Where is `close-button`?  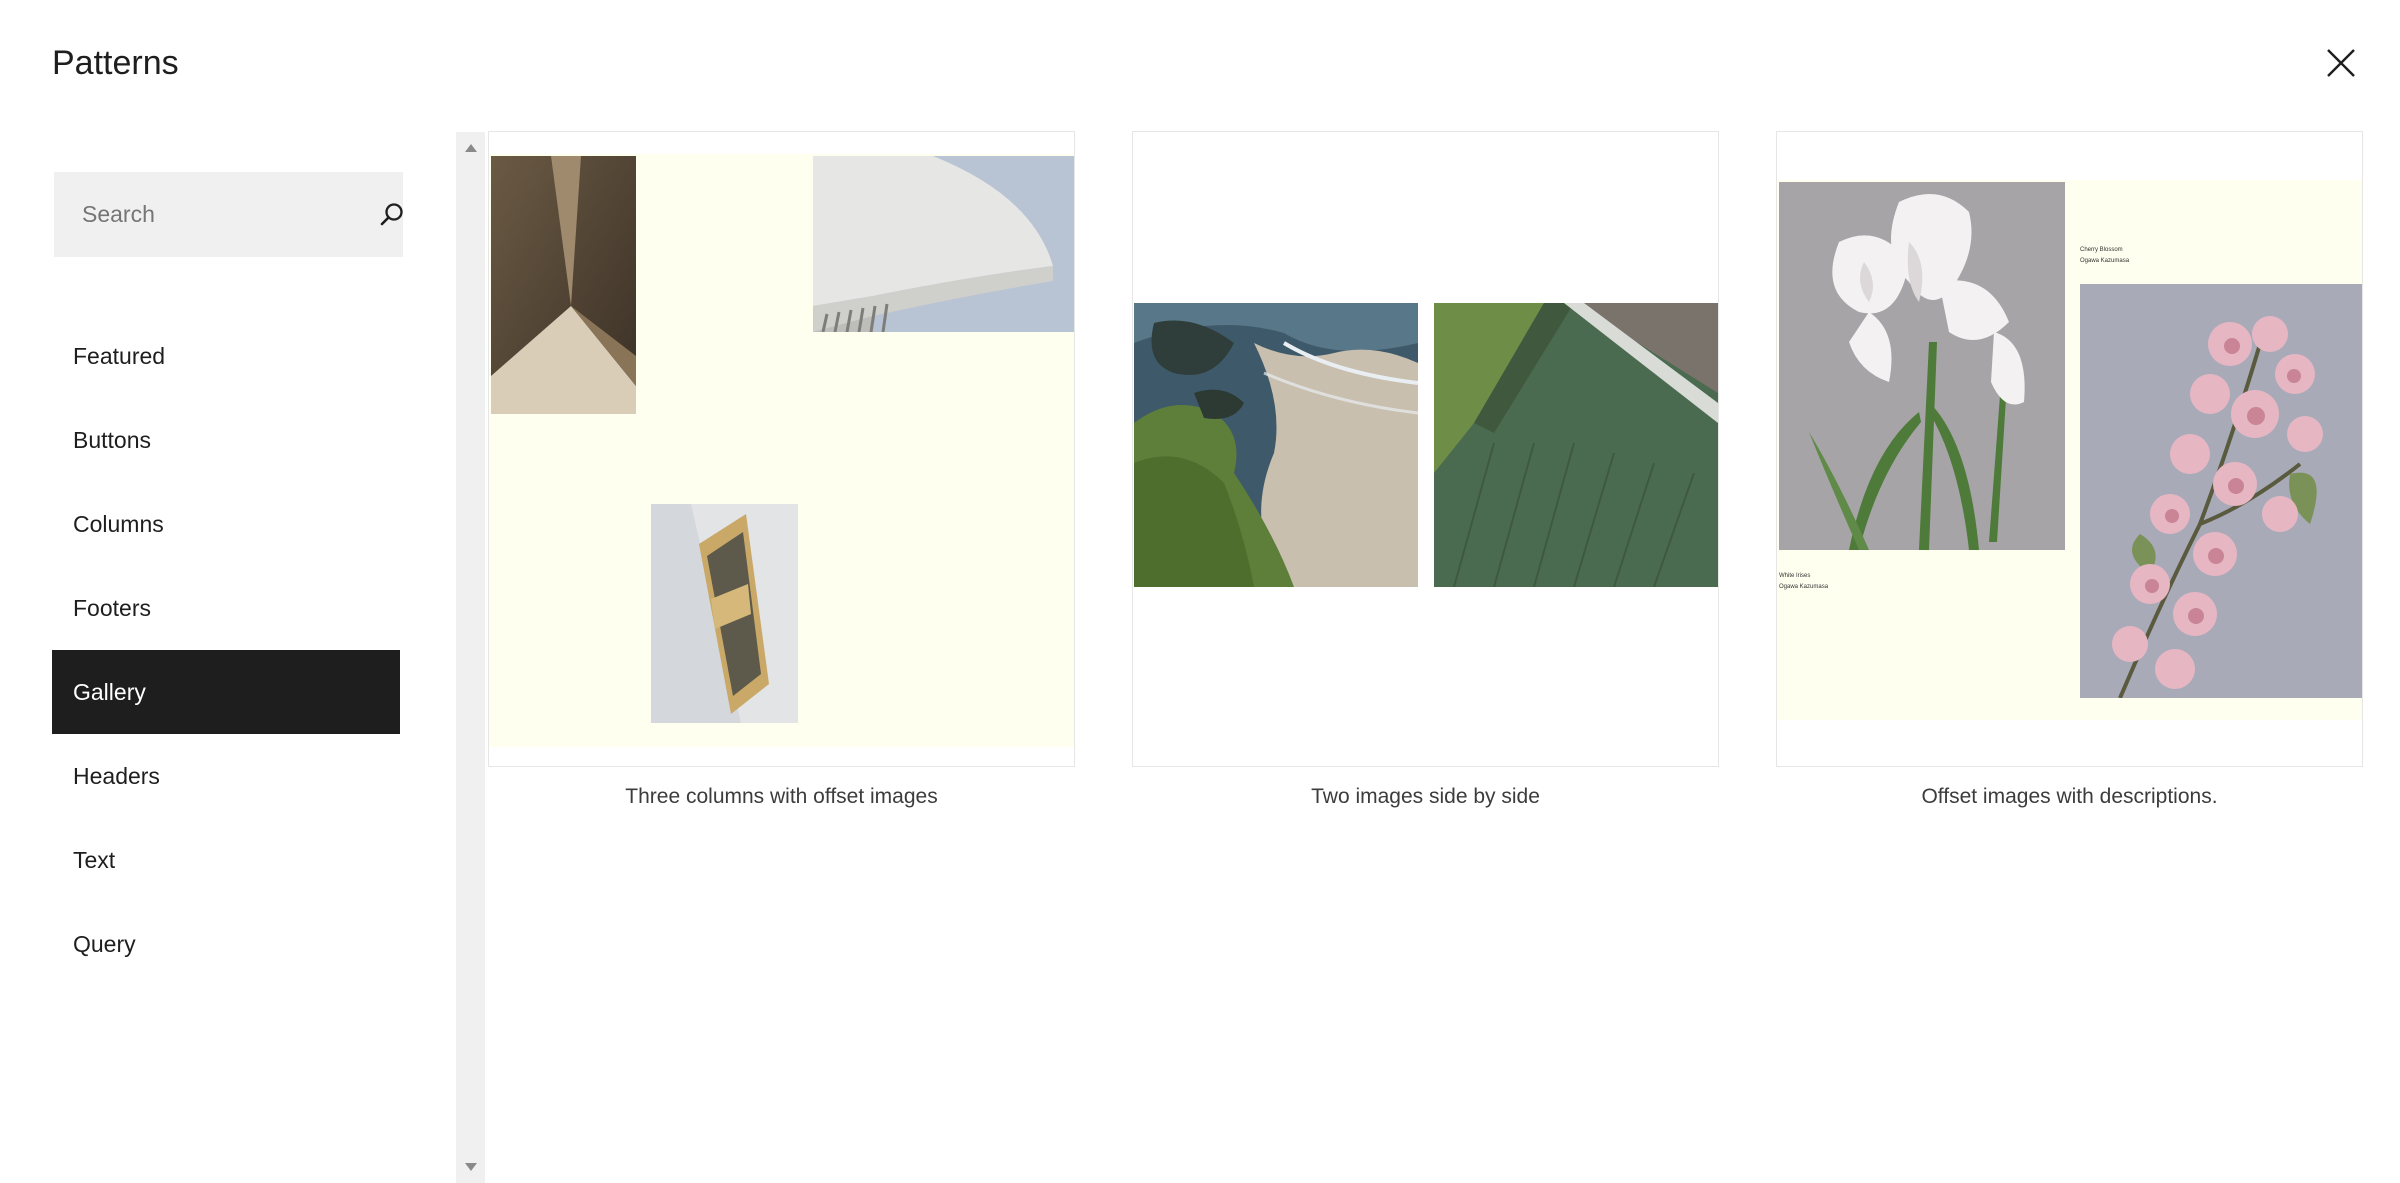
close-button is located at coordinates (2341, 63).